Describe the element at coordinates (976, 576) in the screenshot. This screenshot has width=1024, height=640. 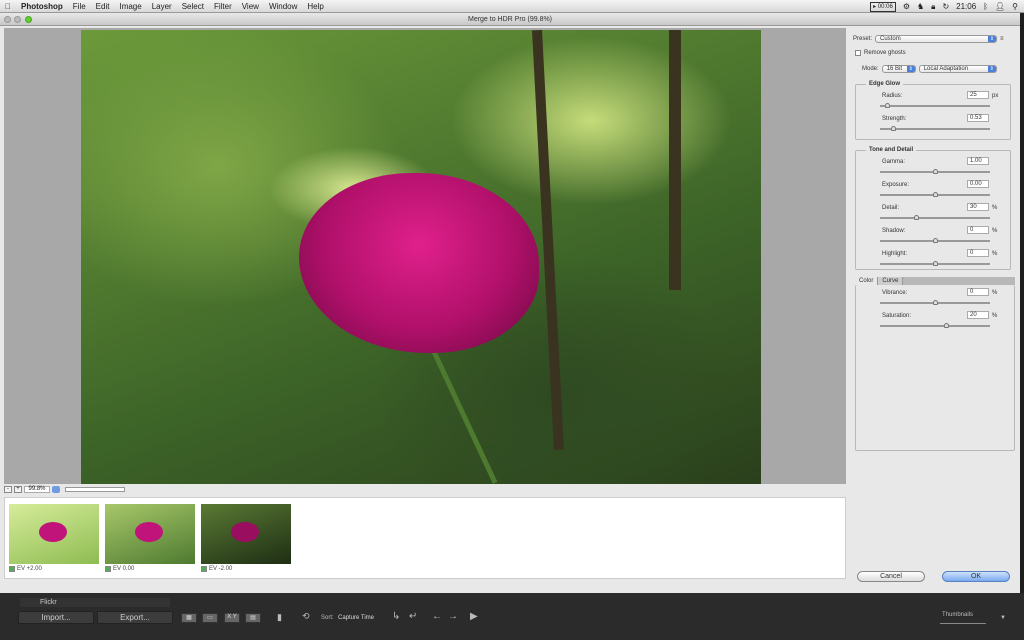
I see `ok-button: OK` at that location.